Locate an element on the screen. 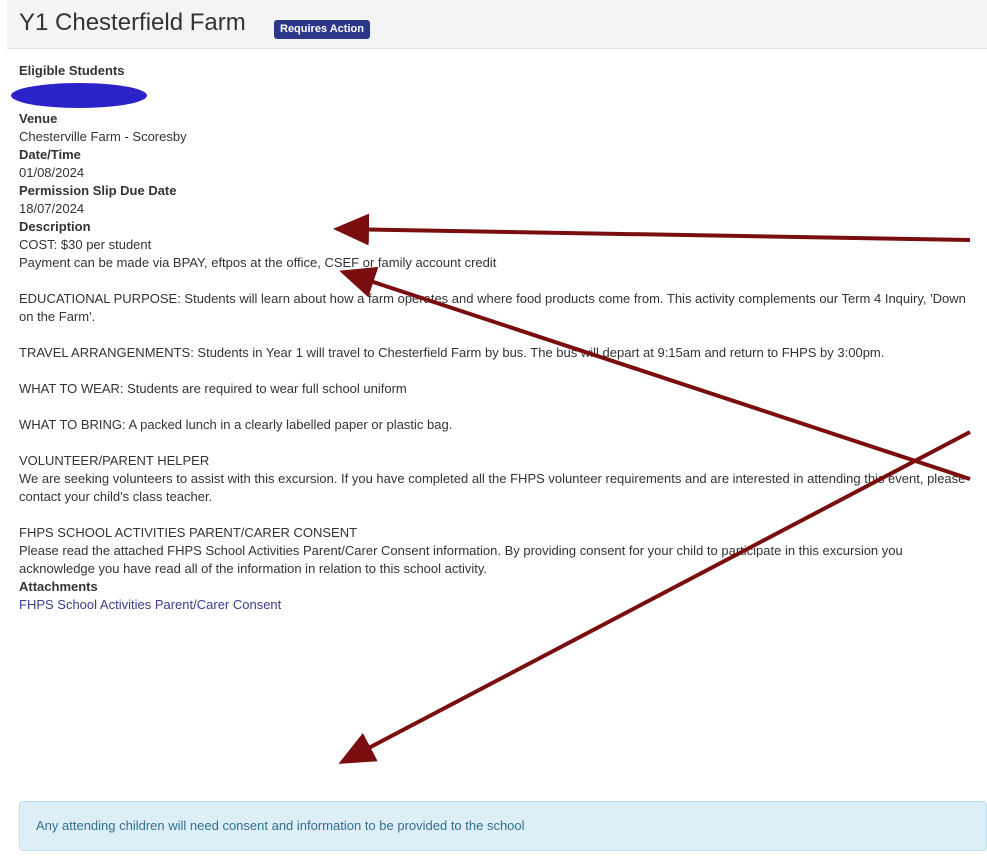 Image resolution: width=987 pixels, height=861 pixels. due-date-value: 18/07/2024 is located at coordinates (52, 208).